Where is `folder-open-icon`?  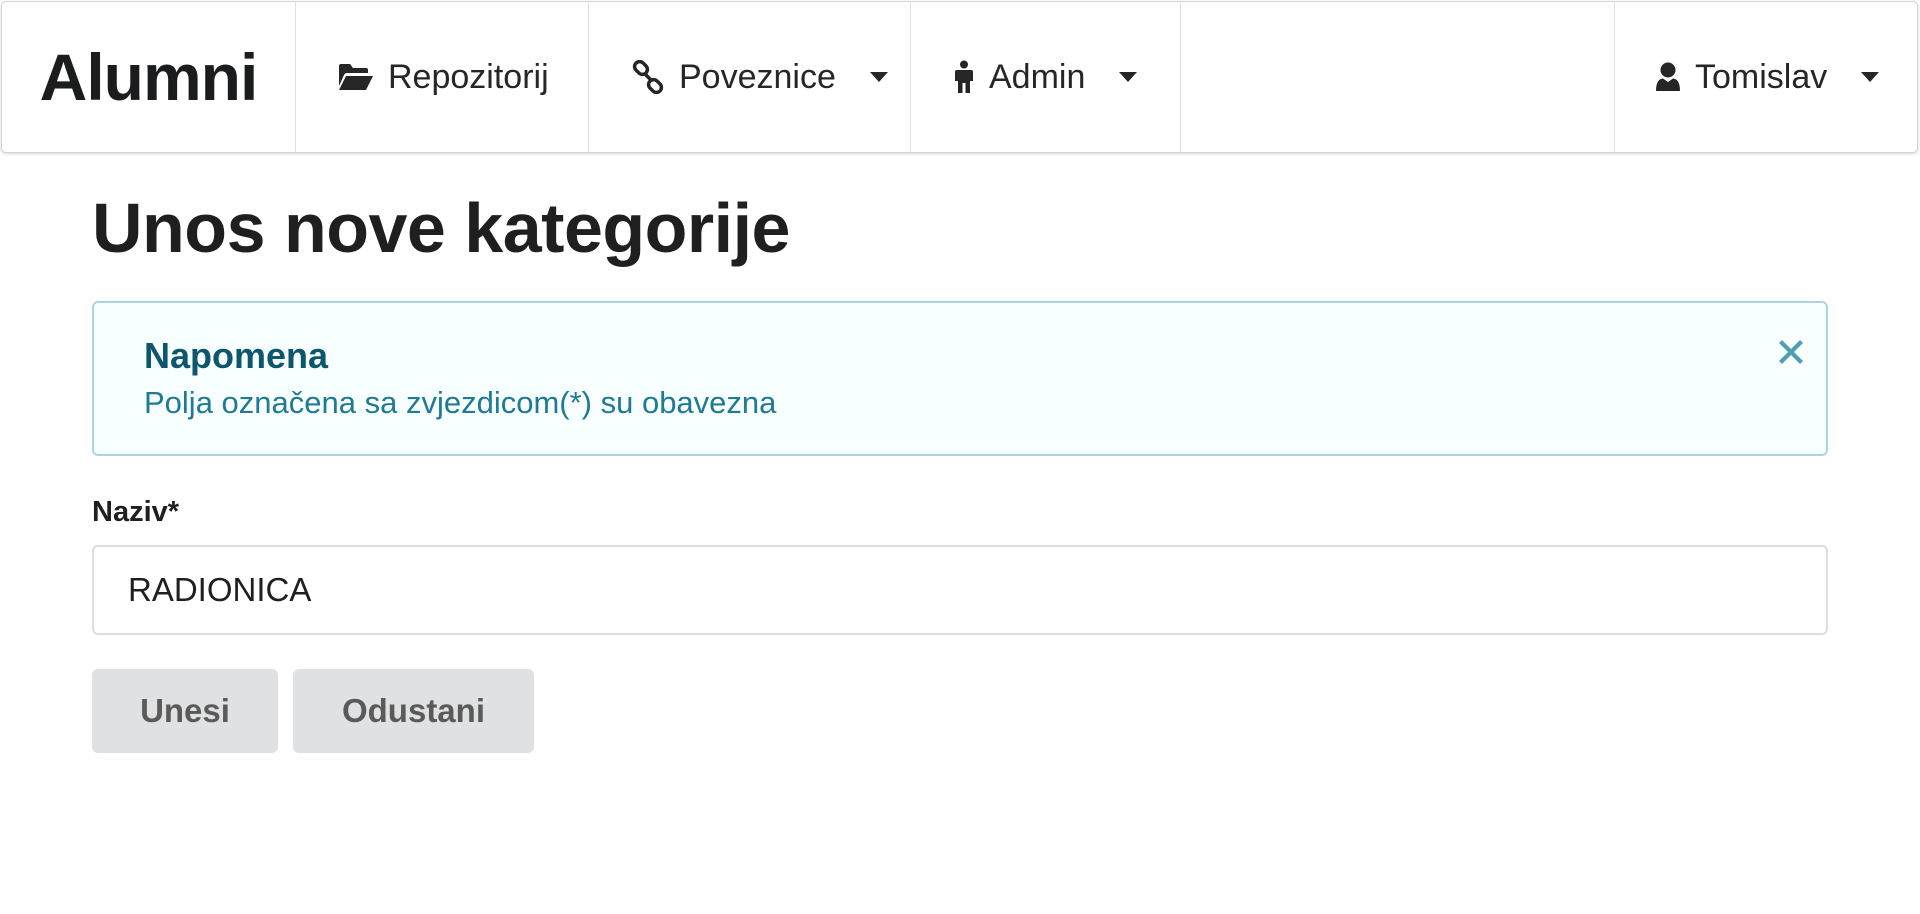 folder-open-icon is located at coordinates (356, 77).